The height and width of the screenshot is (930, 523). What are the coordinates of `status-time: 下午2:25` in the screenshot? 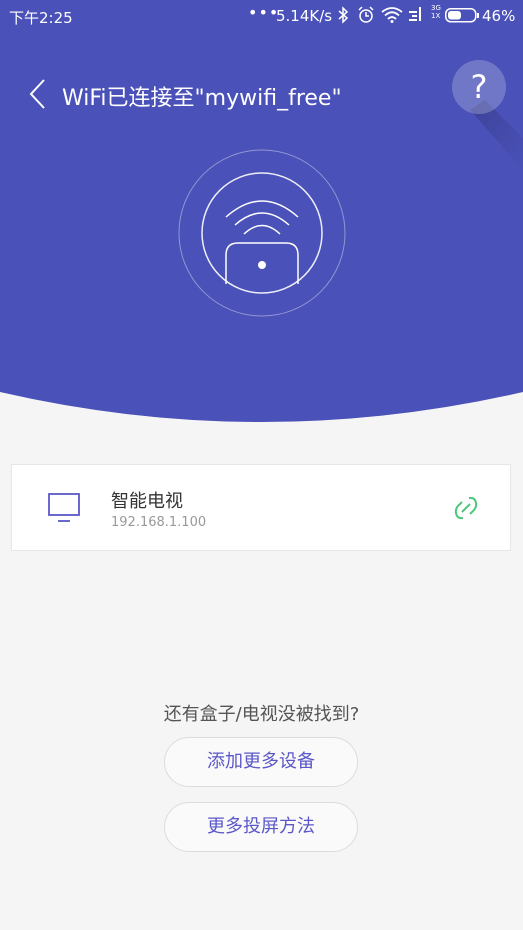 It's located at (41, 18).